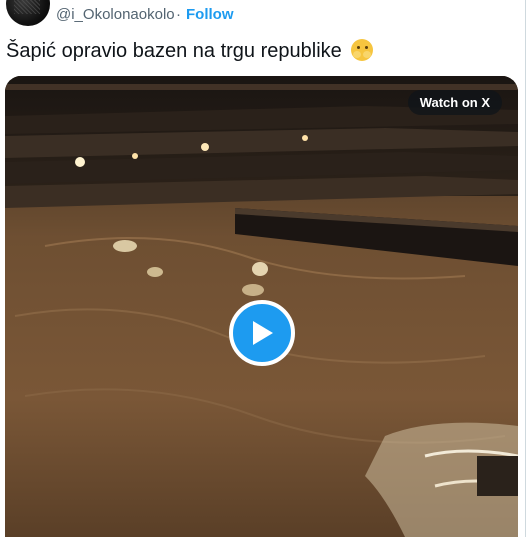 The width and height of the screenshot is (526, 537). I want to click on user-handle: @i_Okolonaokolo, so click(115, 14).